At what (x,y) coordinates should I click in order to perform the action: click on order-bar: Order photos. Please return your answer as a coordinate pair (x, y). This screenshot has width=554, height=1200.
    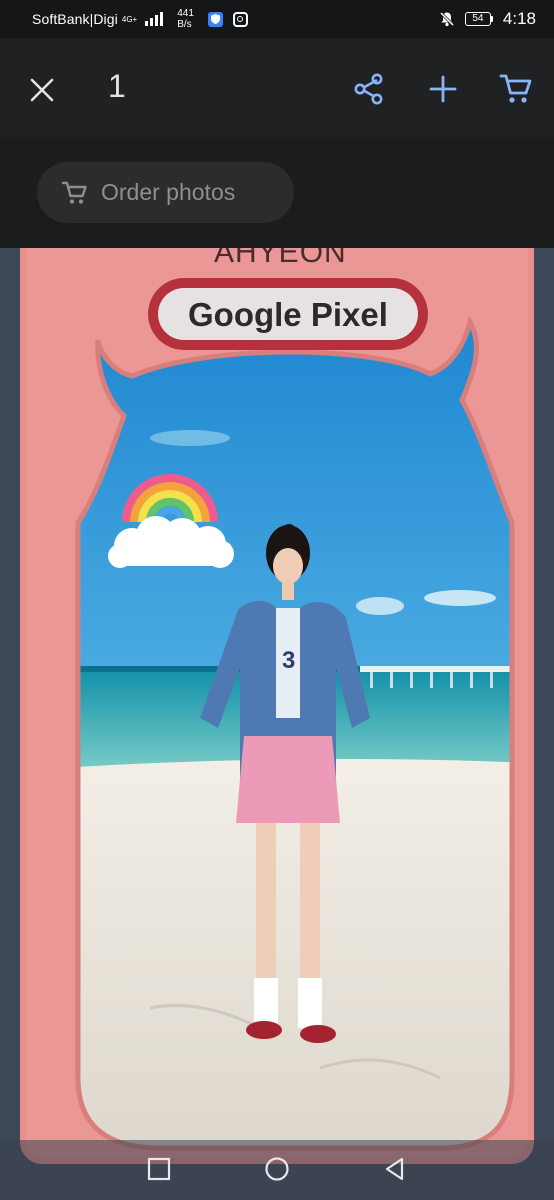
    Looking at the image, I should click on (277, 192).